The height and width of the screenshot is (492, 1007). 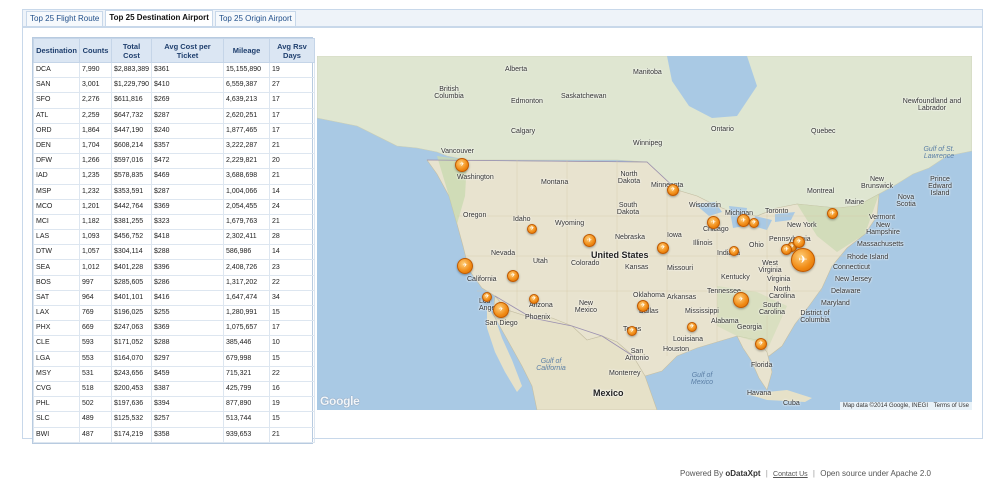 What do you see at coordinates (713, 222) in the screenshot?
I see `marker-ord: ✈` at bounding box center [713, 222].